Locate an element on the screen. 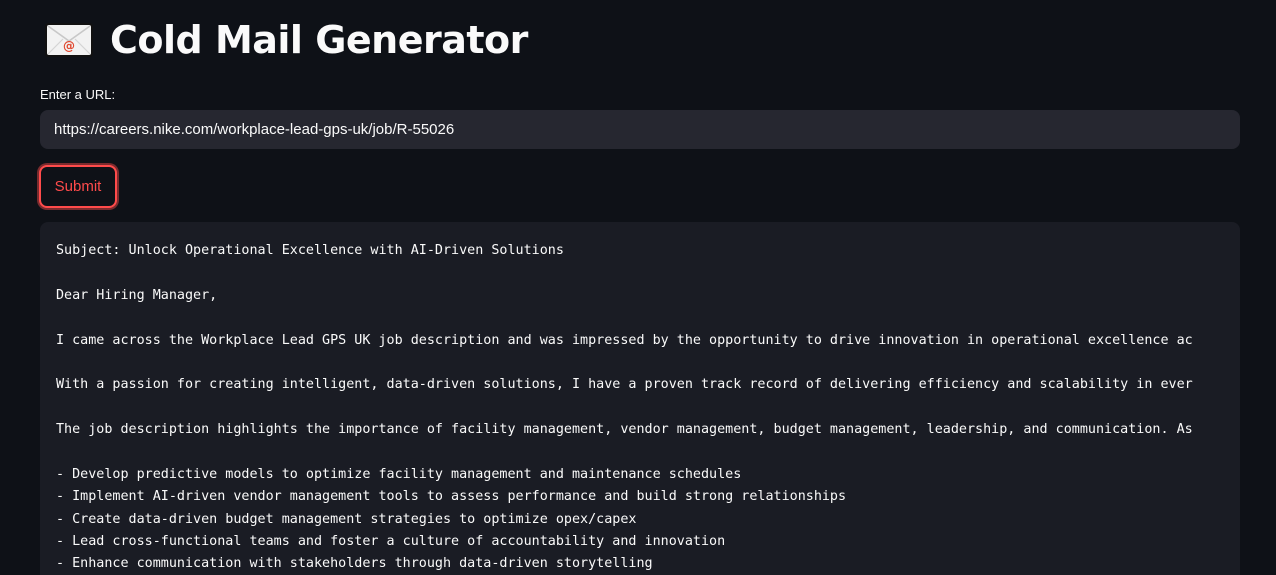 The height and width of the screenshot is (575, 1276). email-line: Dear Hiring Manager, is located at coordinates (137, 295).